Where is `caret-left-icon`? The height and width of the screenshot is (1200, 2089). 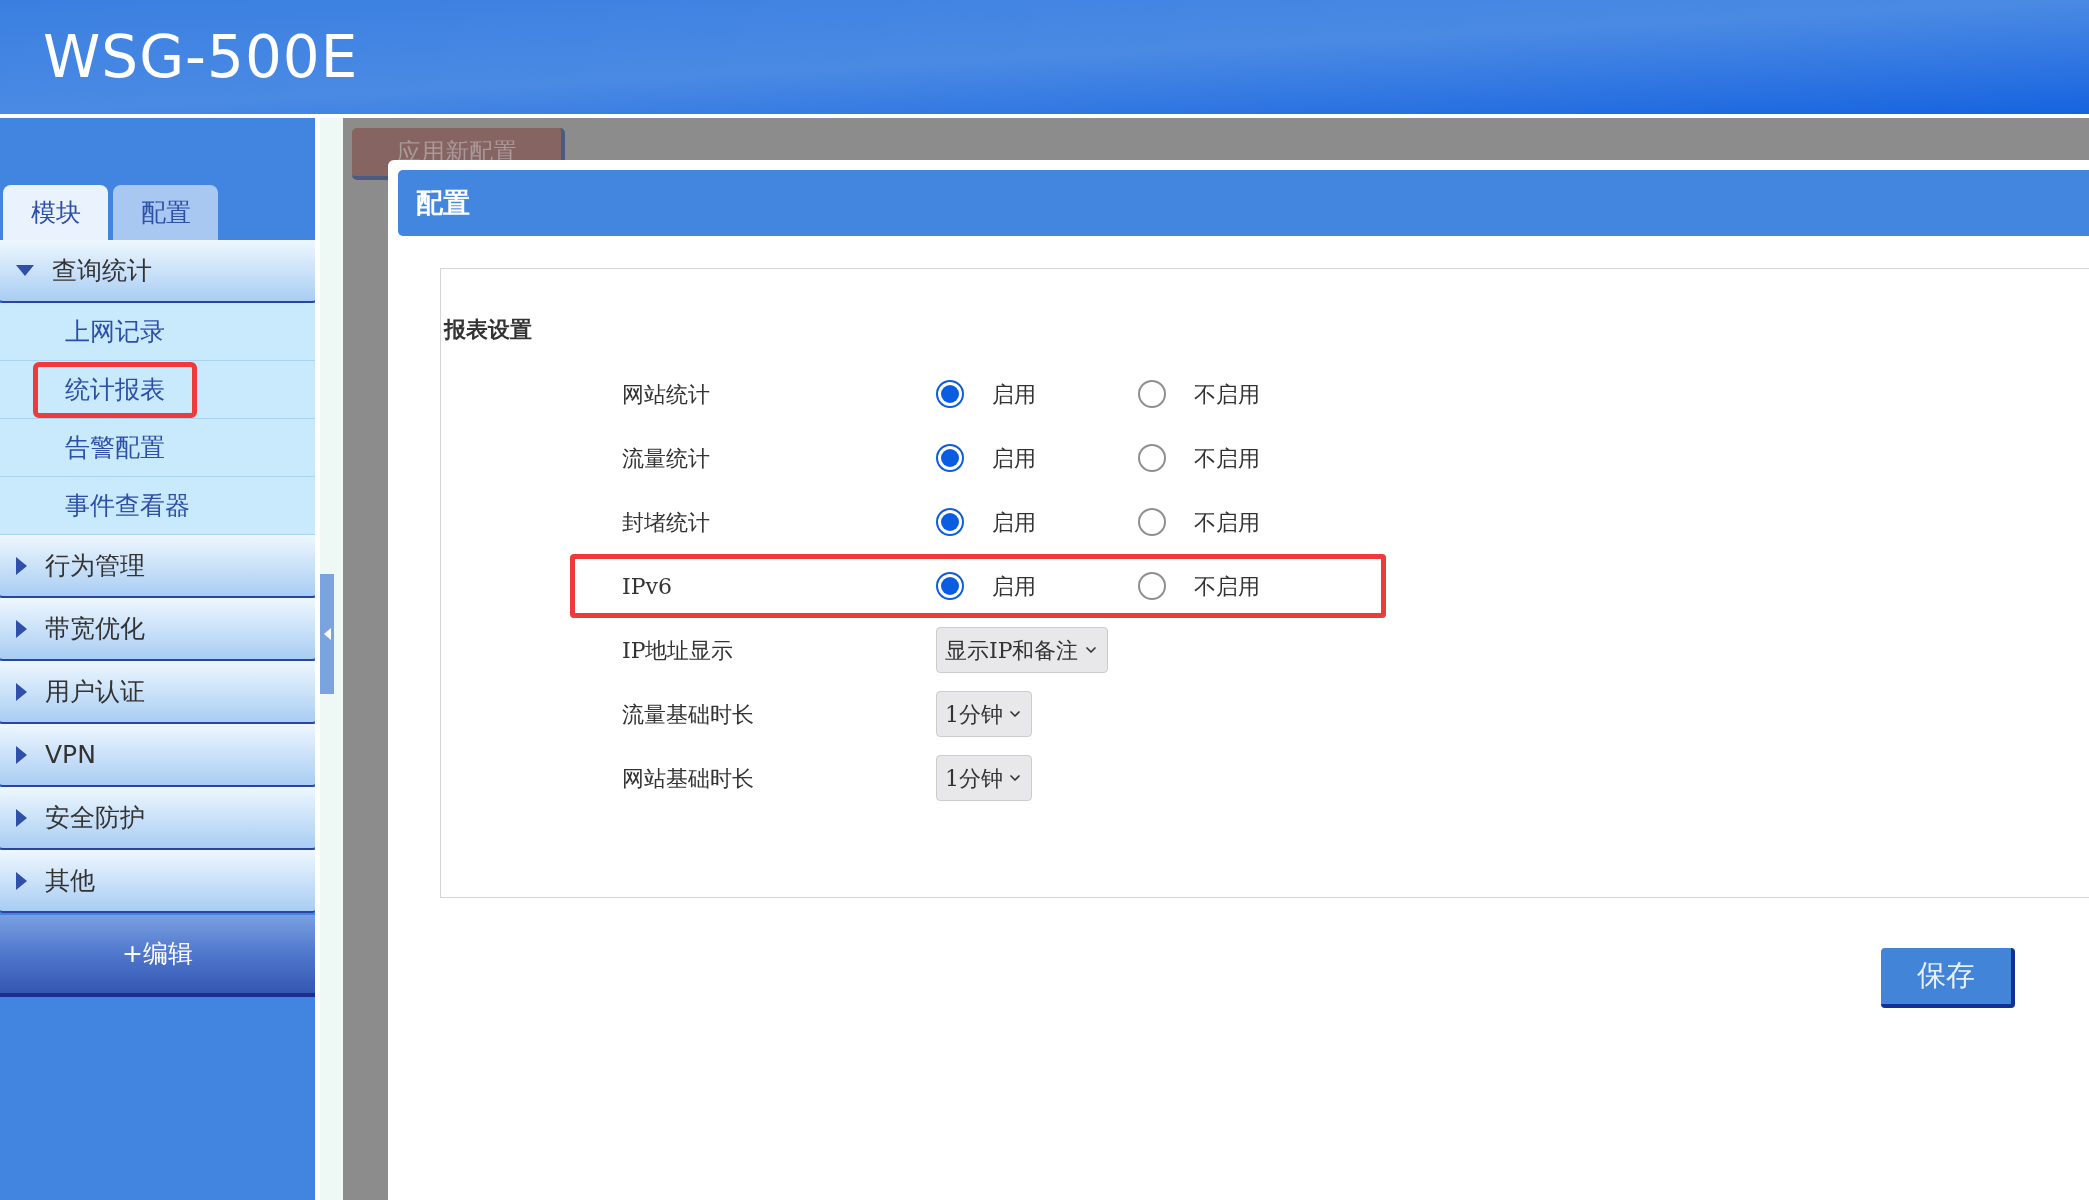 caret-left-icon is located at coordinates (327, 634).